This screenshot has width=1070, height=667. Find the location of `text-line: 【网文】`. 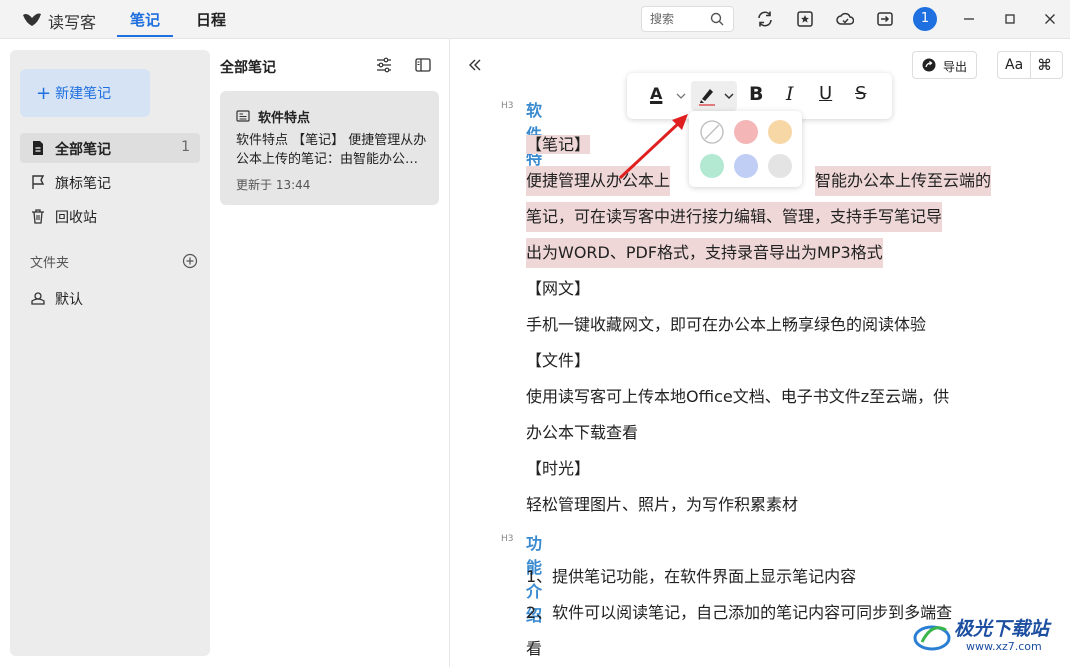

text-line: 【网文】 is located at coordinates (558, 289).